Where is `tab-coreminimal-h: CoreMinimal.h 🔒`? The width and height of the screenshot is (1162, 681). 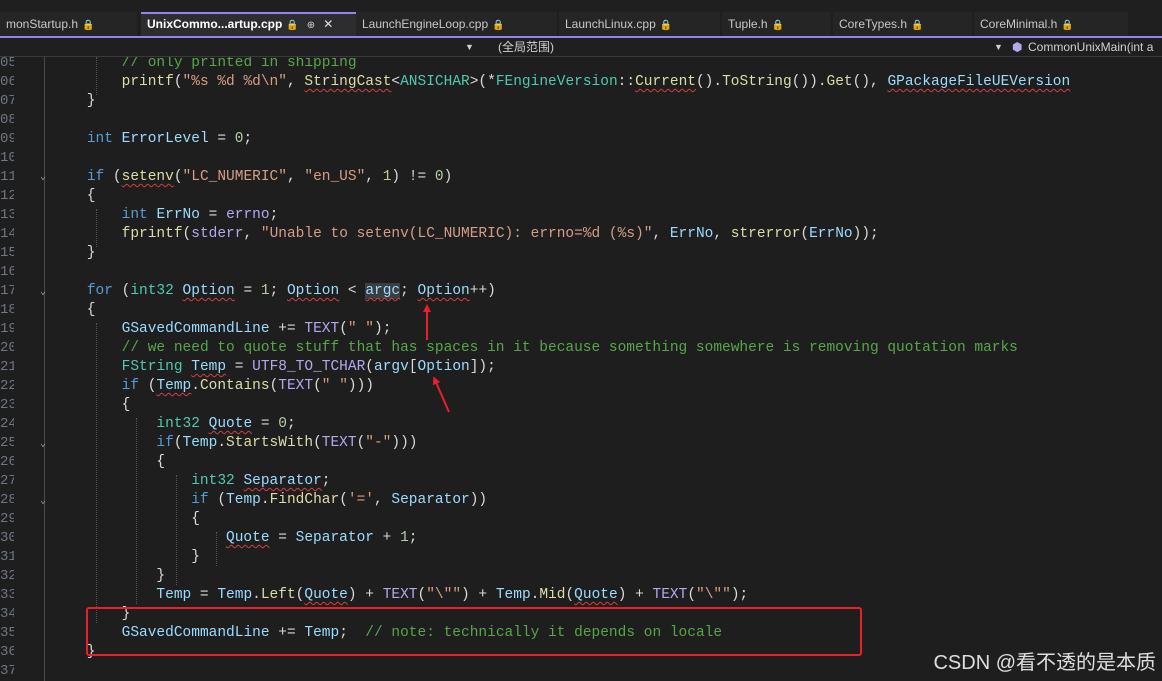
tab-coreminimal-h: CoreMinimal.h 🔒 is located at coordinates (1051, 24).